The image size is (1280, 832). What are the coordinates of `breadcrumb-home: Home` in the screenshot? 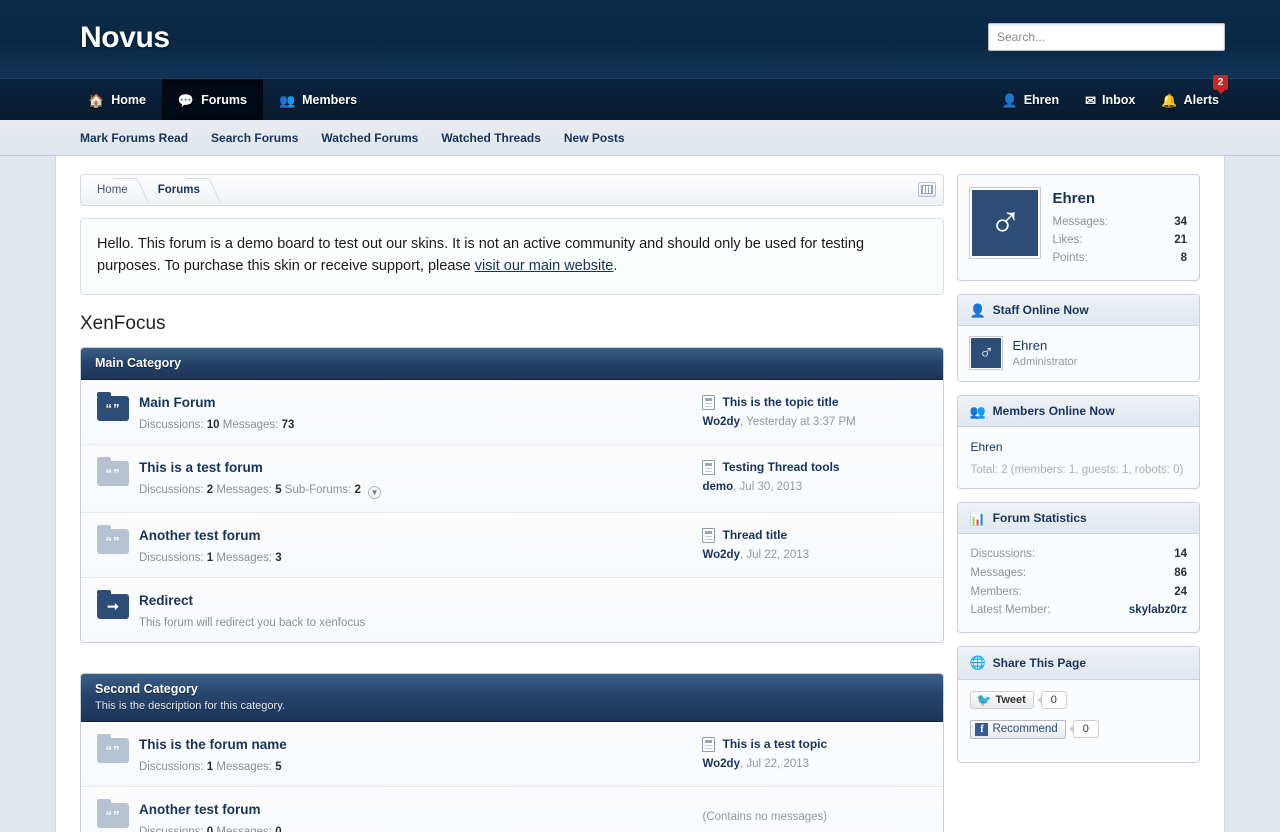 It's located at (111, 190).